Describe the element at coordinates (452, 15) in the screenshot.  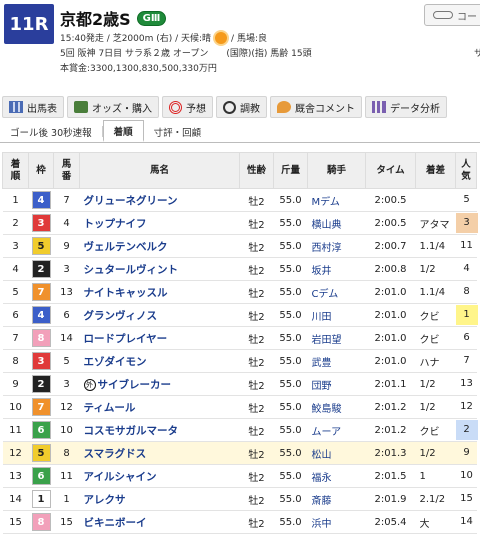
I see `course-button: コー` at that location.